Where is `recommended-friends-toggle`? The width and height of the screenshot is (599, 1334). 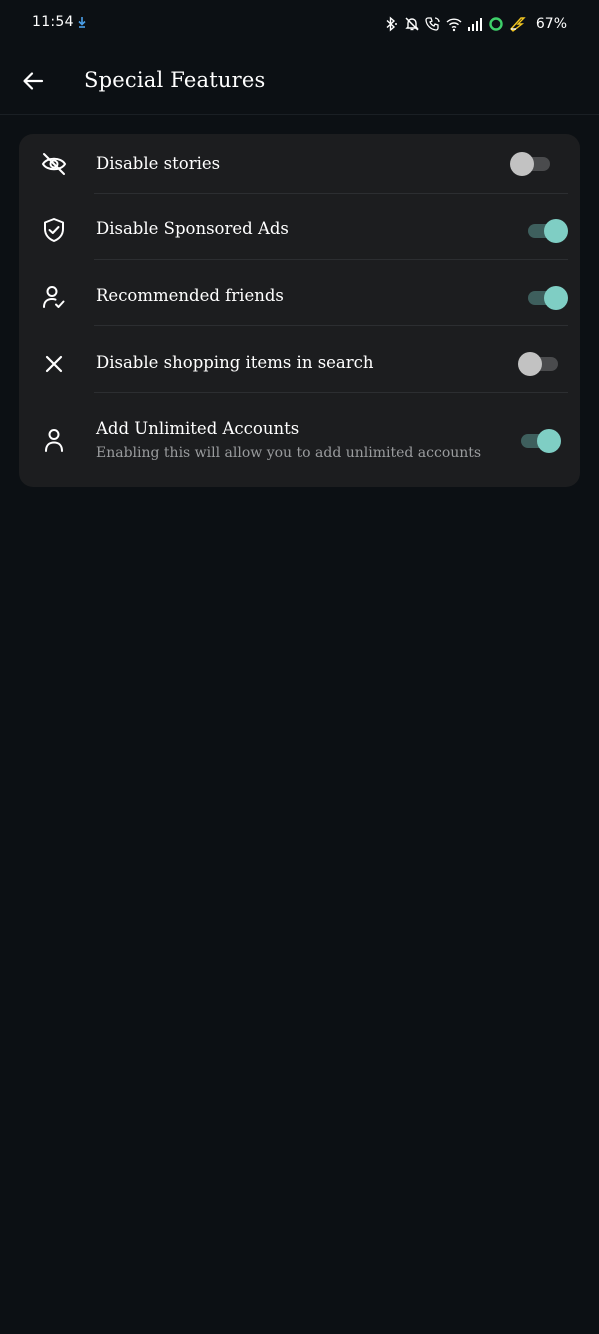
recommended-friends-toggle is located at coordinates (548, 298).